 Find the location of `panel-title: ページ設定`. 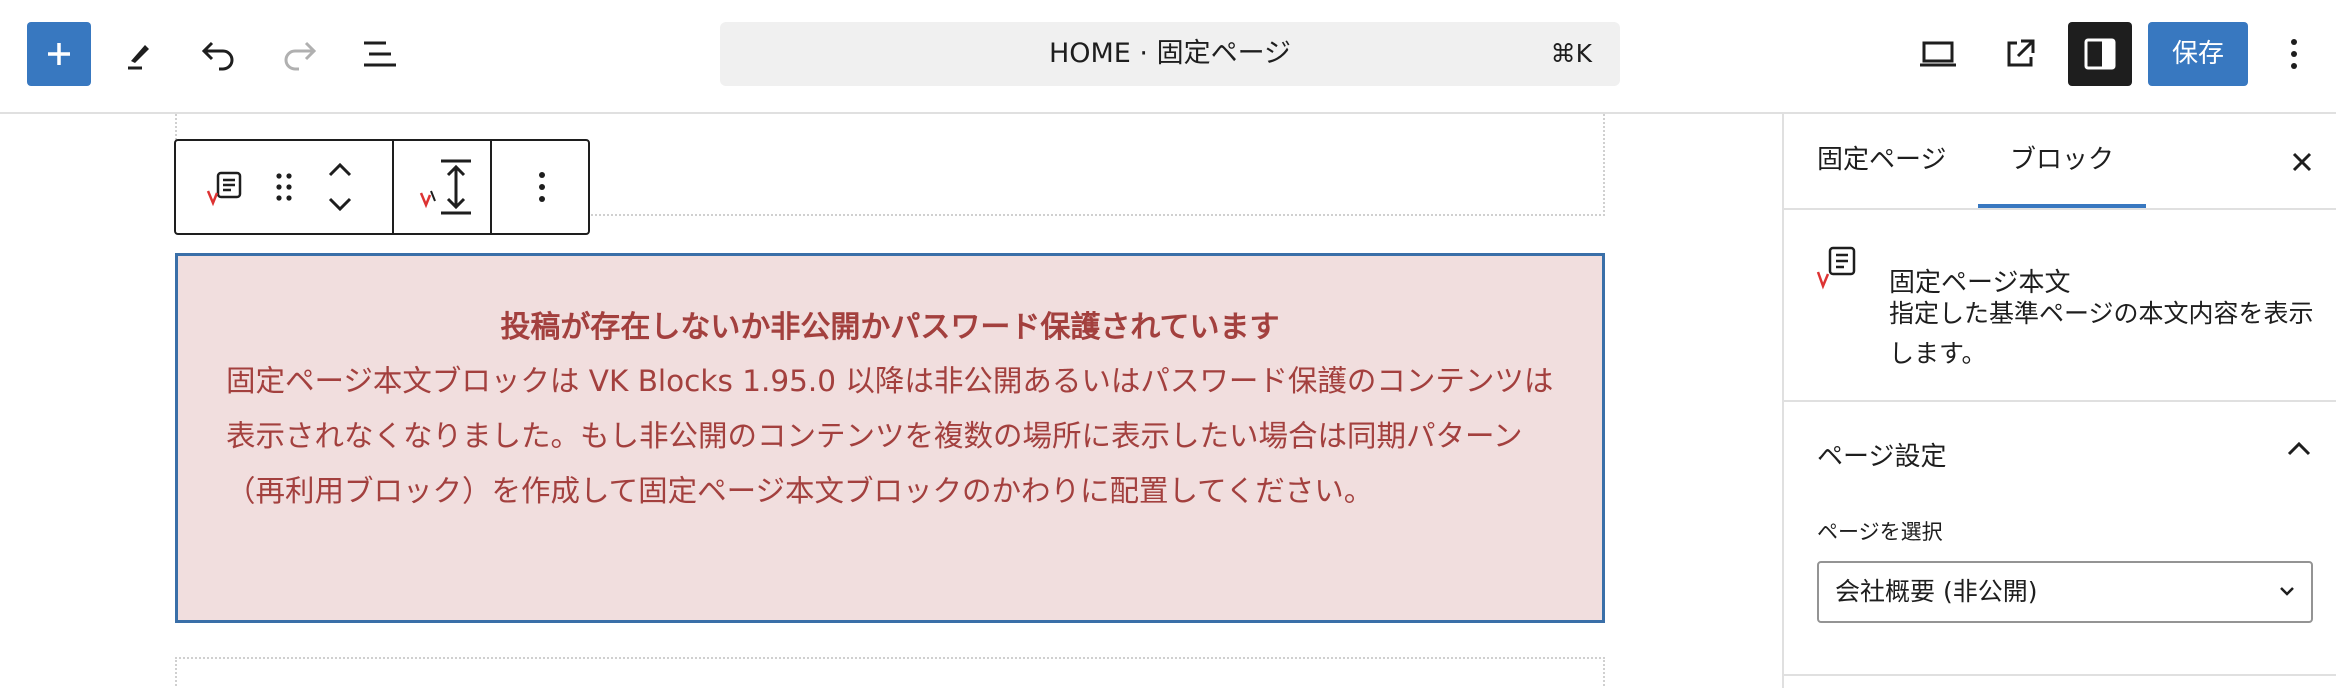

panel-title: ページ設定 is located at coordinates (1881, 454).